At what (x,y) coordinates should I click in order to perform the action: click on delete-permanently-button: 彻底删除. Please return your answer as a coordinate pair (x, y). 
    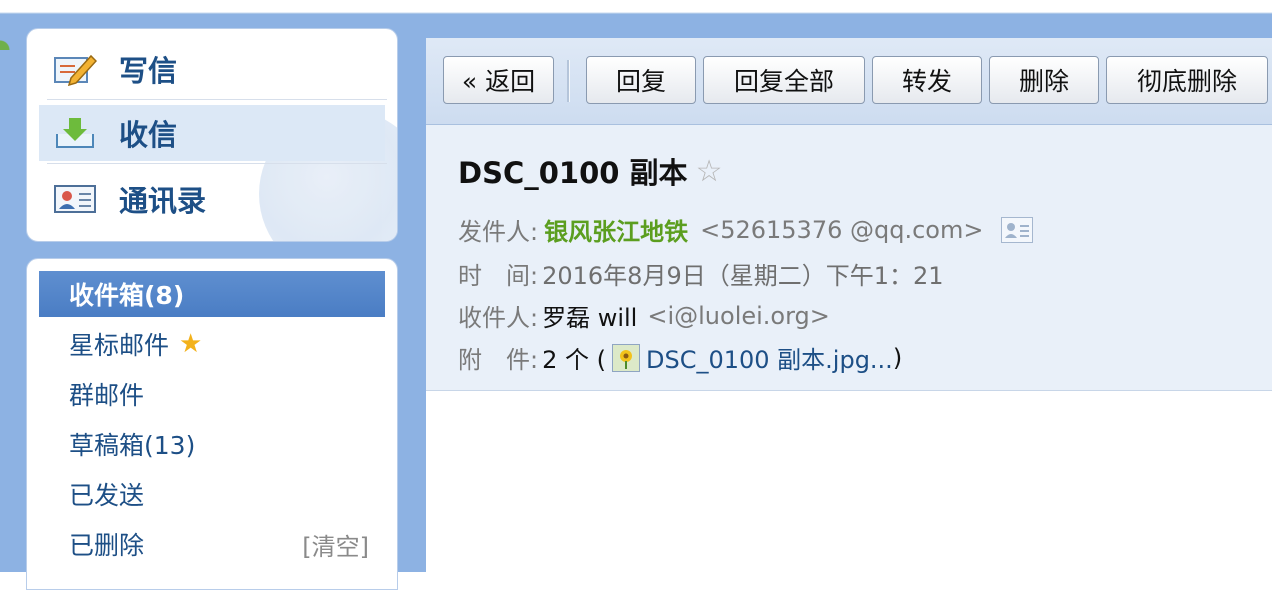
    Looking at the image, I should click on (1187, 80).